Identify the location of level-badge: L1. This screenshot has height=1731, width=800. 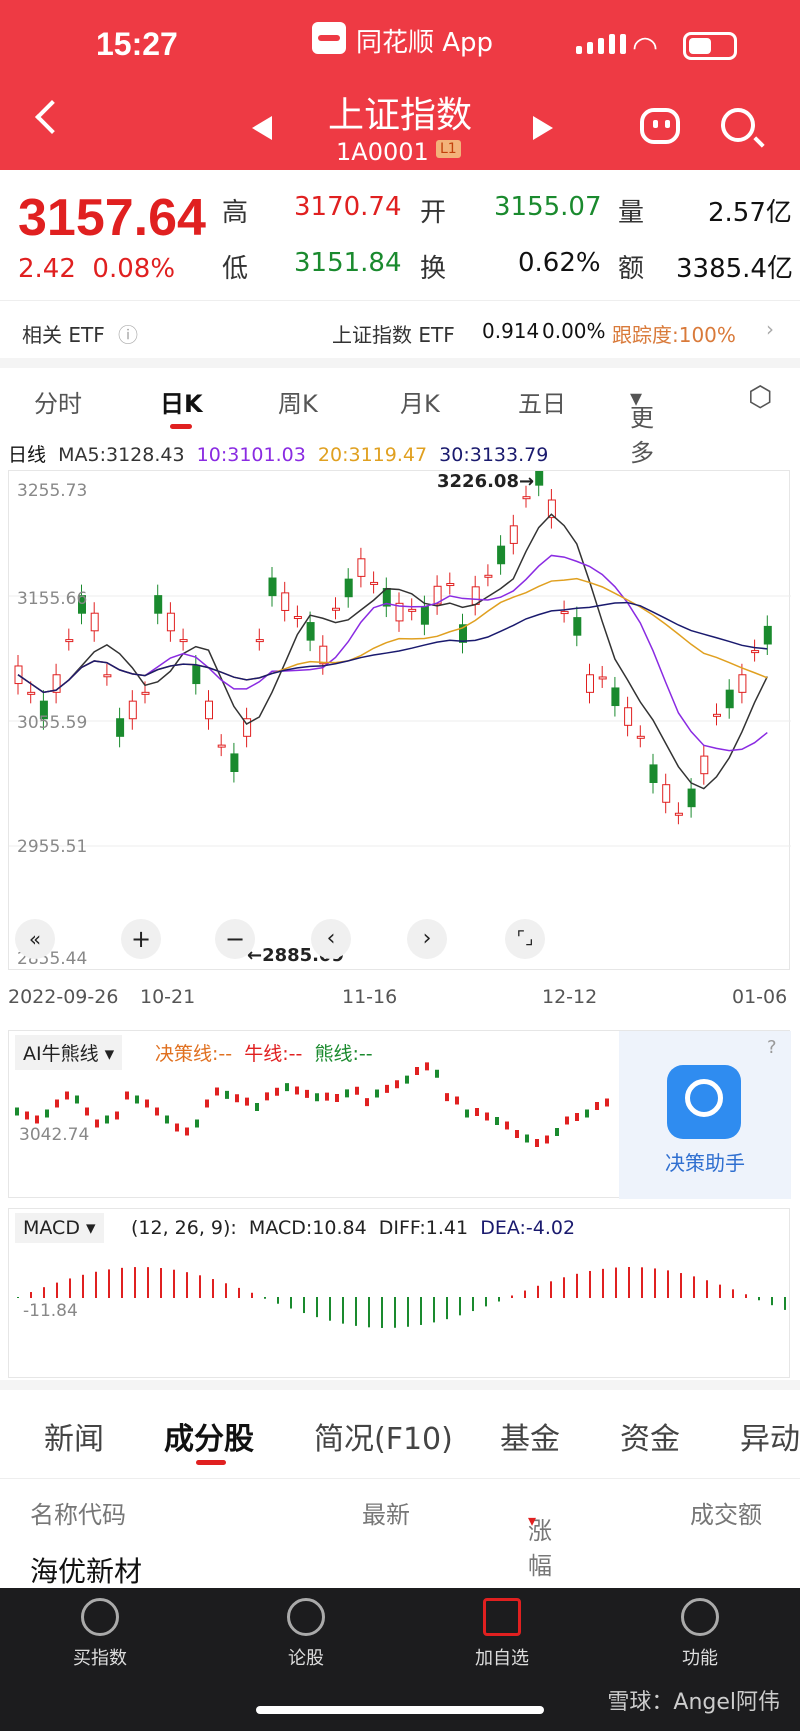
(448, 149).